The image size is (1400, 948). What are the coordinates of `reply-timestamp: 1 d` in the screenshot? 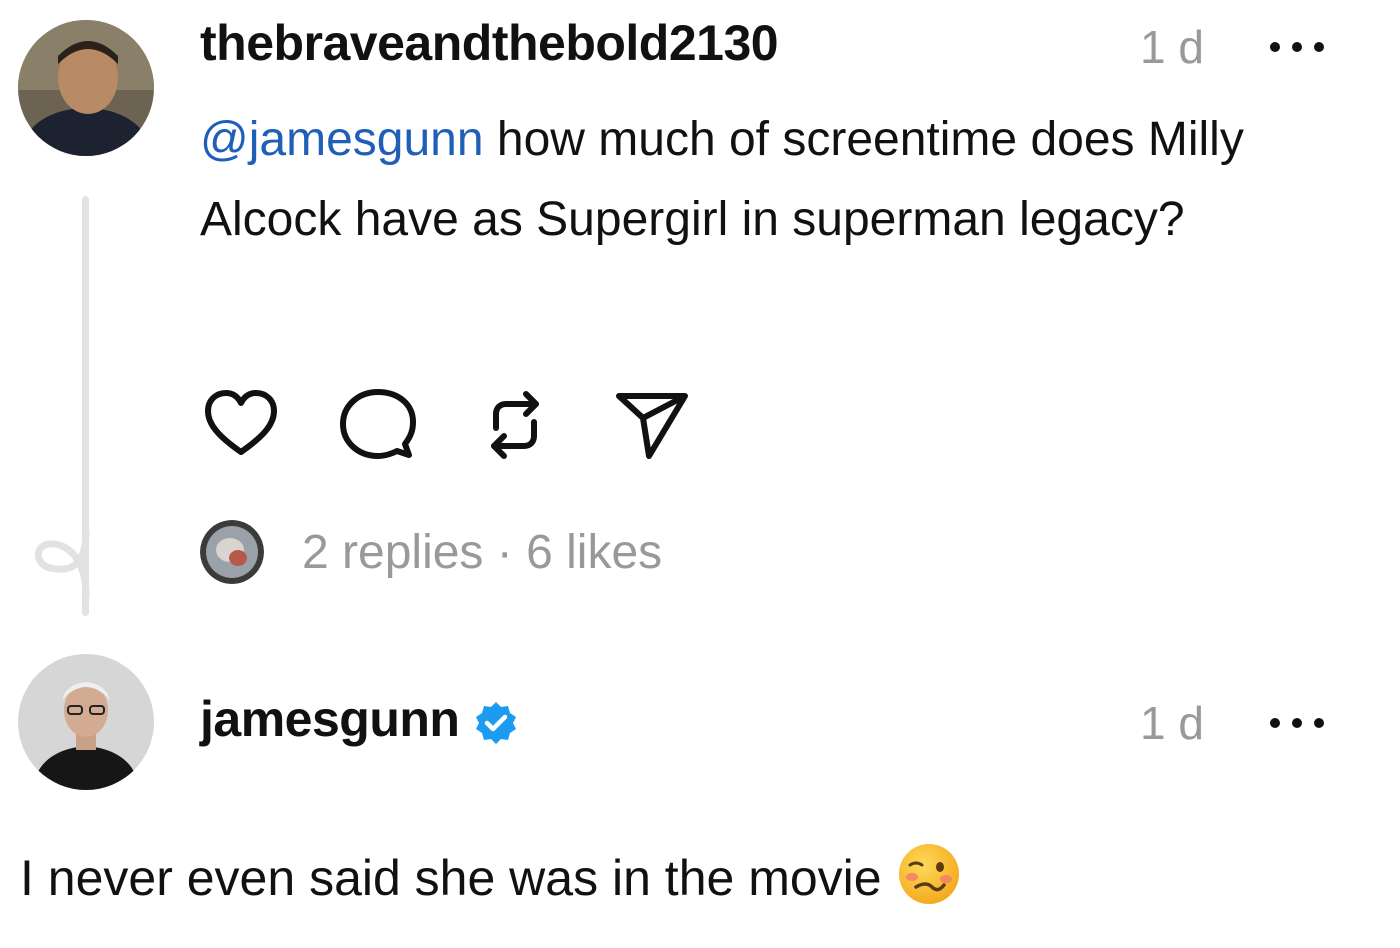 It's located at (1172, 723).